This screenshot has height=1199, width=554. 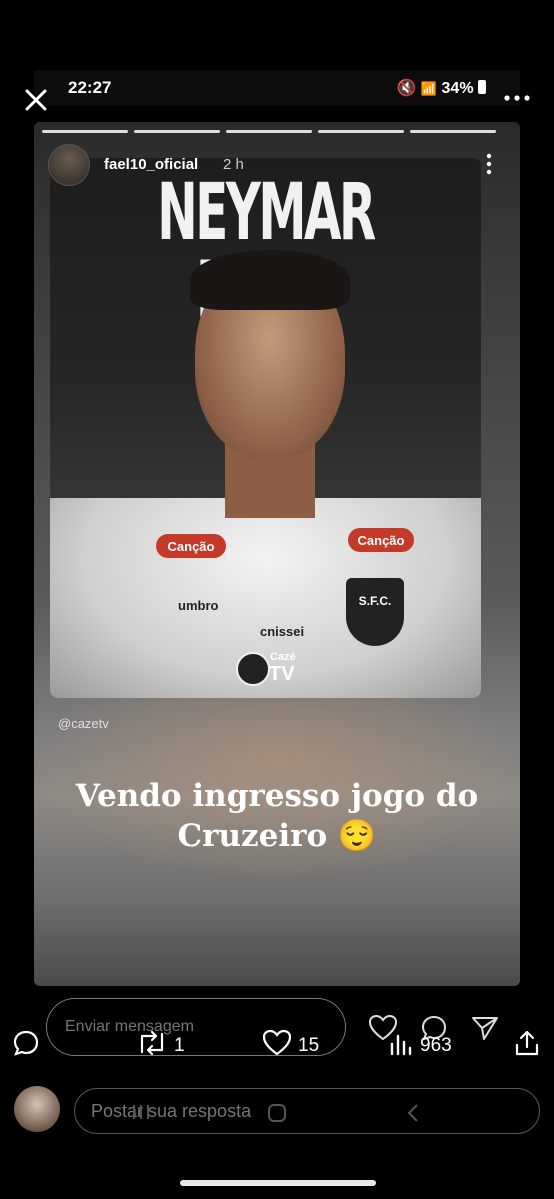 I want to click on retweet-count: 1, so click(x=179, y=1045).